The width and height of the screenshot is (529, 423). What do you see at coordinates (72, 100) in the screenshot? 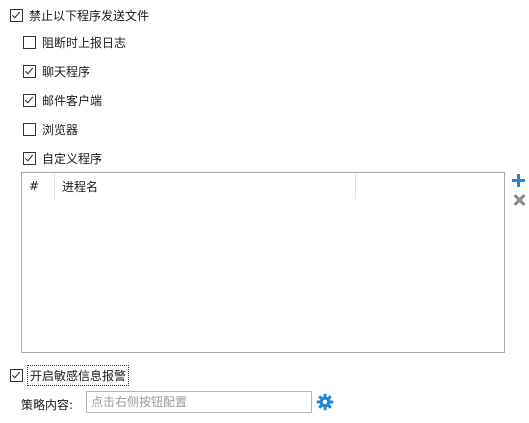
I see `option-mail-label: 邮件客户端` at bounding box center [72, 100].